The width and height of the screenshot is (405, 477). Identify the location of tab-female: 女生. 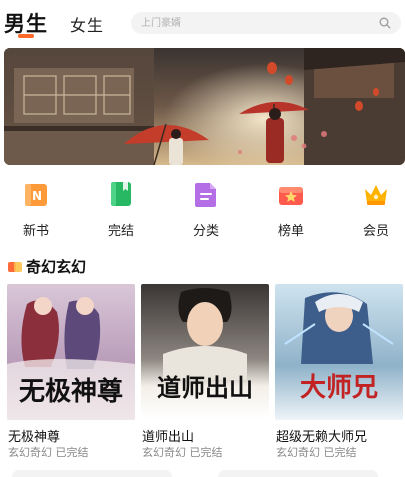
(87, 24).